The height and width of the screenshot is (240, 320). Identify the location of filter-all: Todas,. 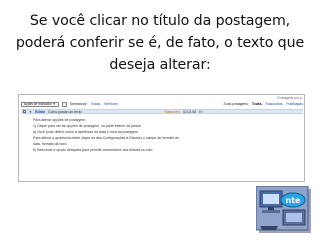
(257, 104).